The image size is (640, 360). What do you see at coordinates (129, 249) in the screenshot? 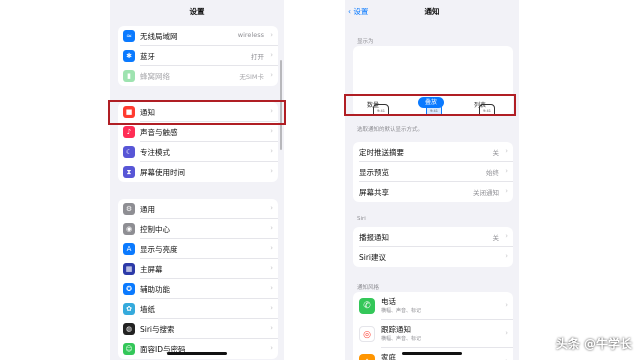
I see `display-icon: A` at bounding box center [129, 249].